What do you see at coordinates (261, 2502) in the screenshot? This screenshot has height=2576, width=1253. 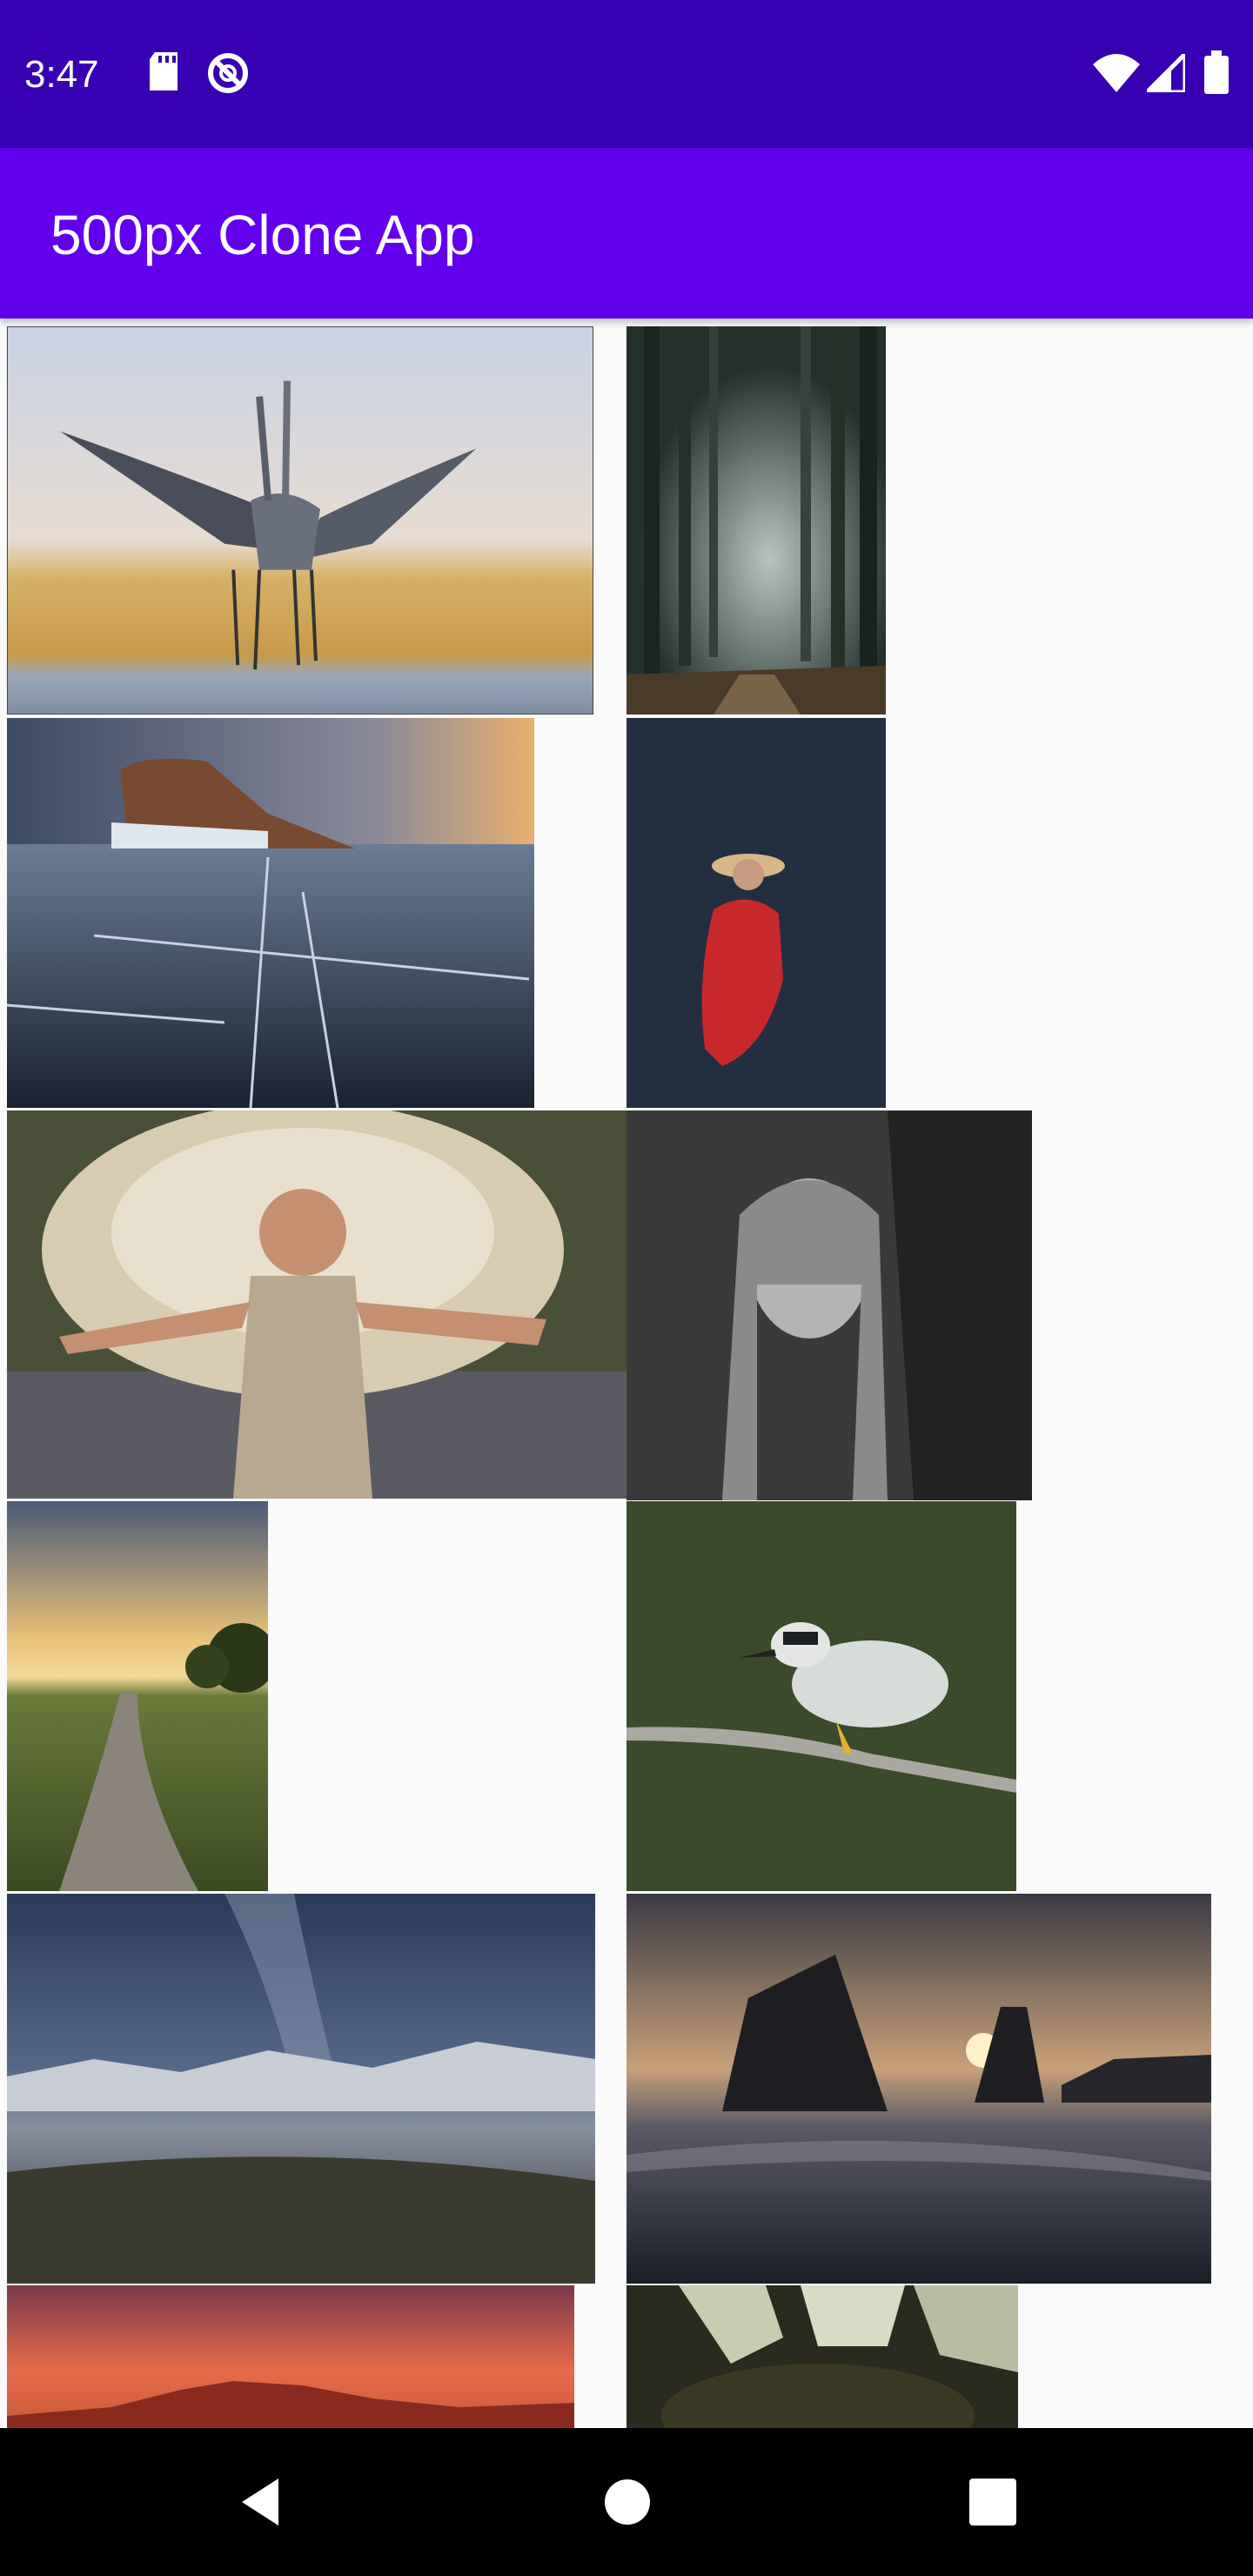 I see `back-icon` at bounding box center [261, 2502].